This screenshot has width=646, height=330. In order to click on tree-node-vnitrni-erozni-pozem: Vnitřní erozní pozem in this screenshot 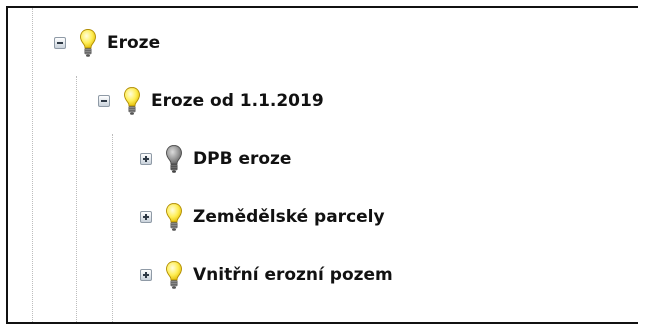, I will do `click(266, 275)`.